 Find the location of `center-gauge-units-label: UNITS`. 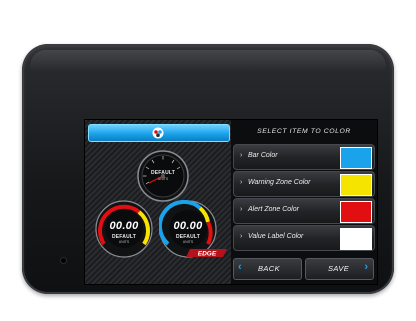

center-gauge-units-label: UNITS is located at coordinates (163, 179).